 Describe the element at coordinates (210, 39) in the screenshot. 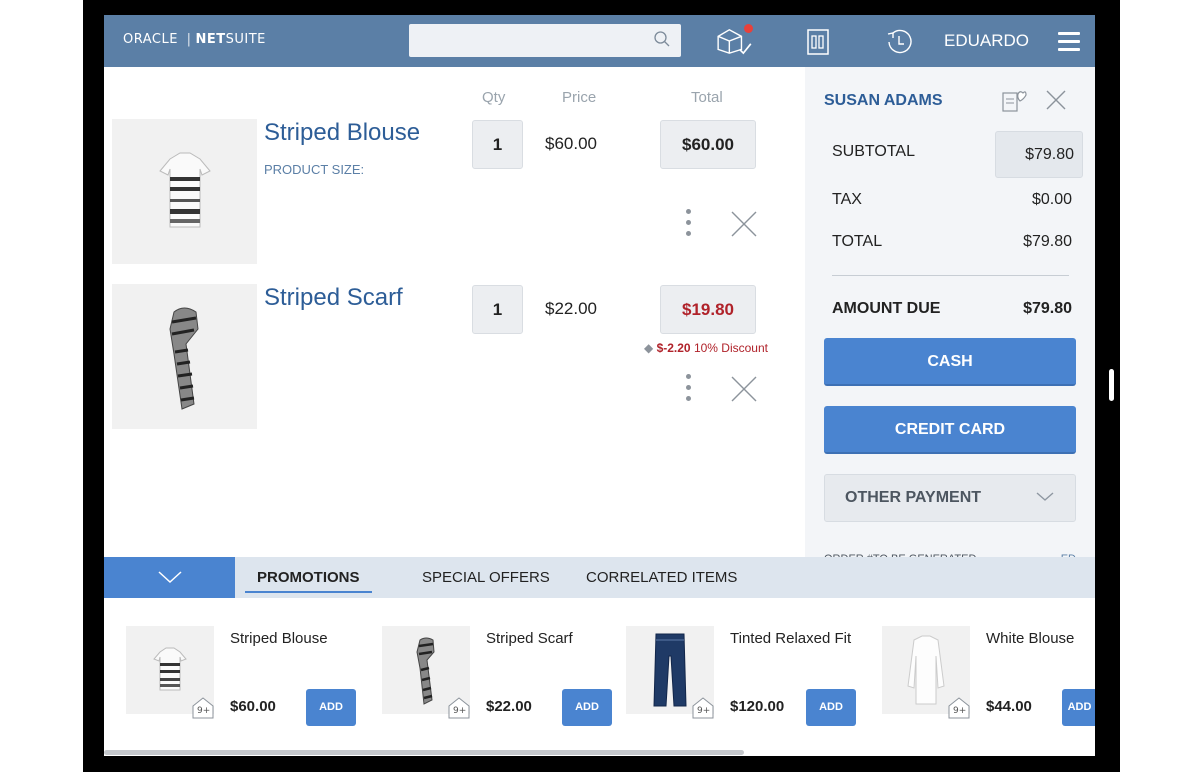

I see `logo-net: NET` at that location.